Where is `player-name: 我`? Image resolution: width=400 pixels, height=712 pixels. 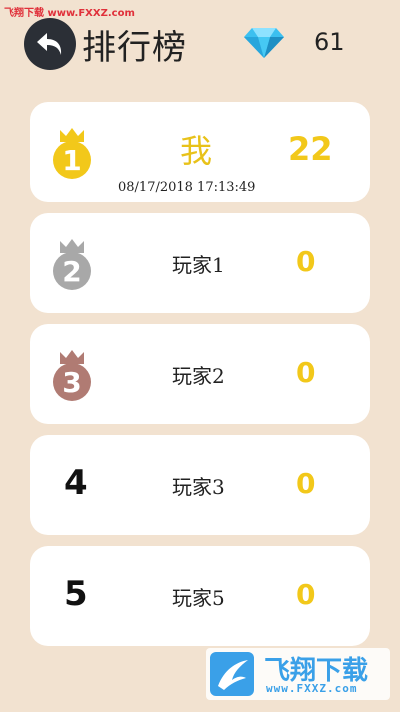 player-name: 我 is located at coordinates (196, 151).